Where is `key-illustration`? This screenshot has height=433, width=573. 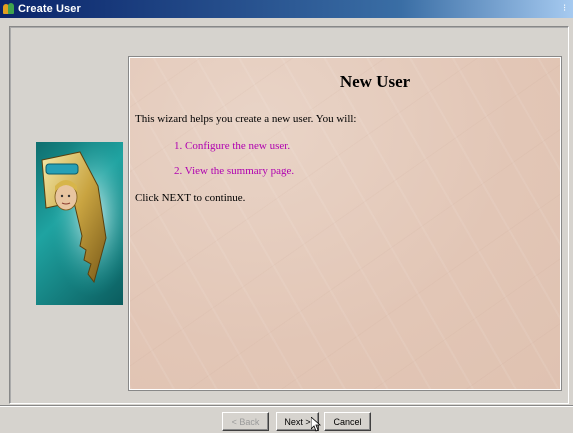
key-illustration is located at coordinates (79, 223).